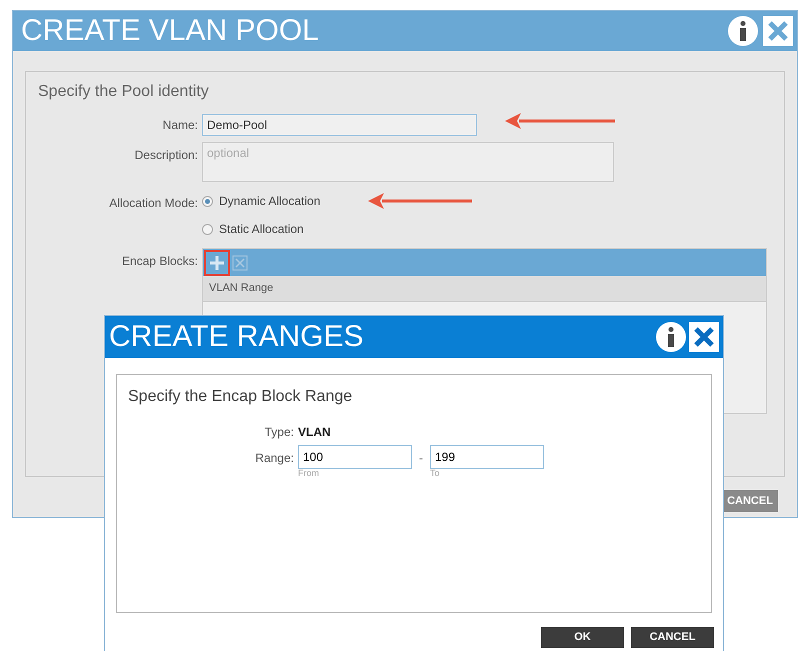 This screenshot has height=651, width=810. What do you see at coordinates (269, 201) in the screenshot?
I see `radio-label: Dynamic Allocation` at bounding box center [269, 201].